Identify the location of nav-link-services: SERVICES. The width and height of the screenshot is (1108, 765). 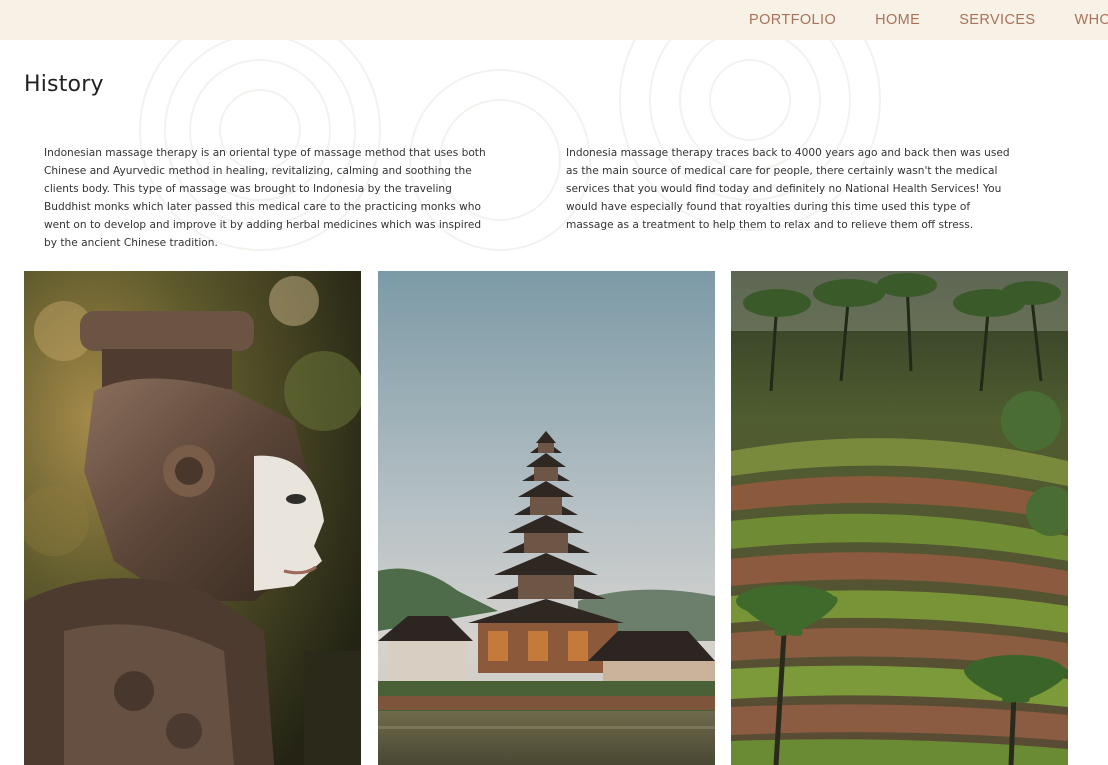
(997, 20).